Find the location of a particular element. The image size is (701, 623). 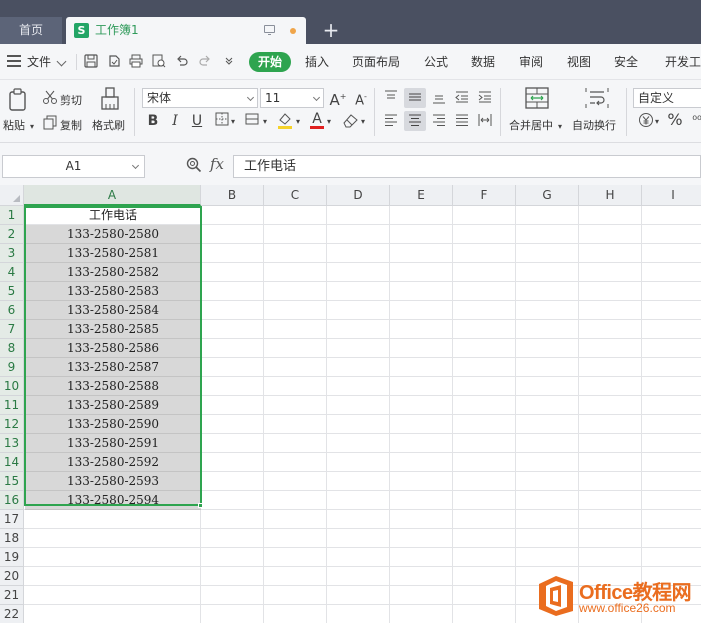

fill-color-icon is located at coordinates (285, 120).